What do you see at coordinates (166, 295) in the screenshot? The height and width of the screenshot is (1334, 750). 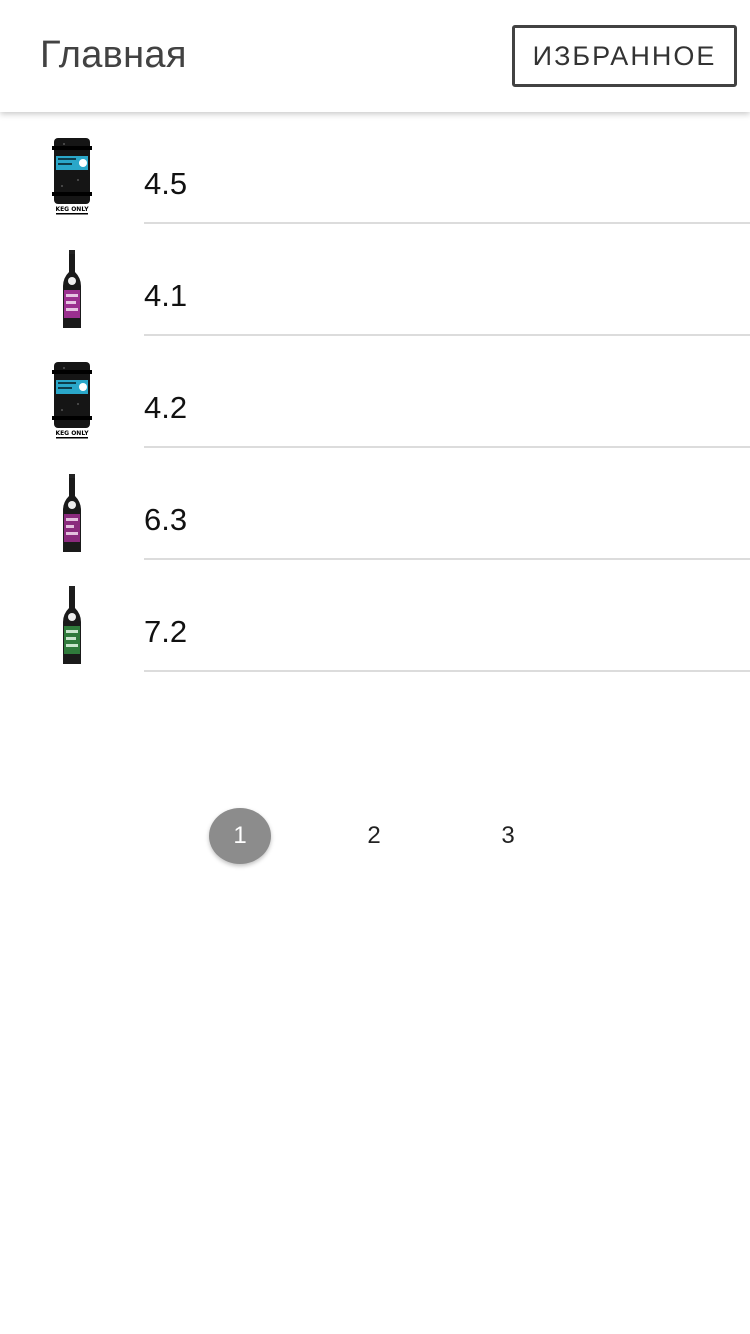 I see `item-value: 4.1` at bounding box center [166, 295].